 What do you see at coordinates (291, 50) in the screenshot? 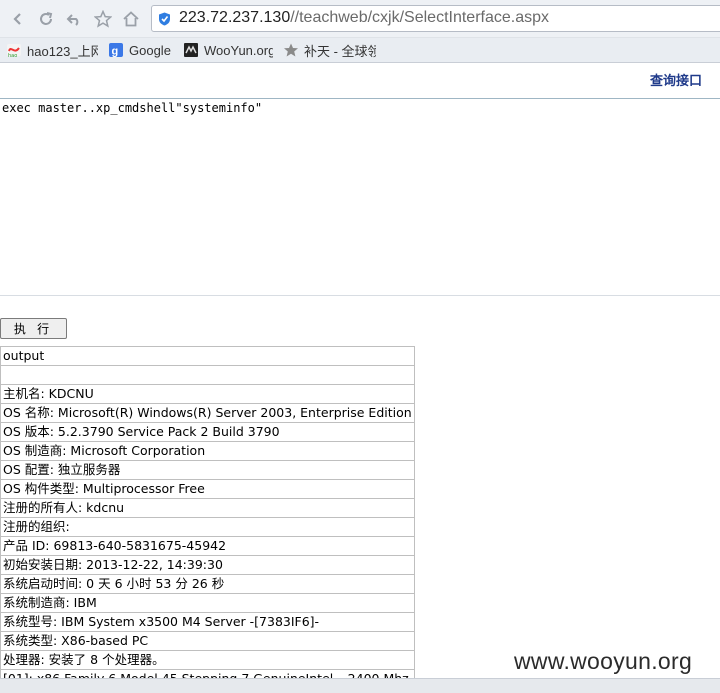
I see `butian-icon` at bounding box center [291, 50].